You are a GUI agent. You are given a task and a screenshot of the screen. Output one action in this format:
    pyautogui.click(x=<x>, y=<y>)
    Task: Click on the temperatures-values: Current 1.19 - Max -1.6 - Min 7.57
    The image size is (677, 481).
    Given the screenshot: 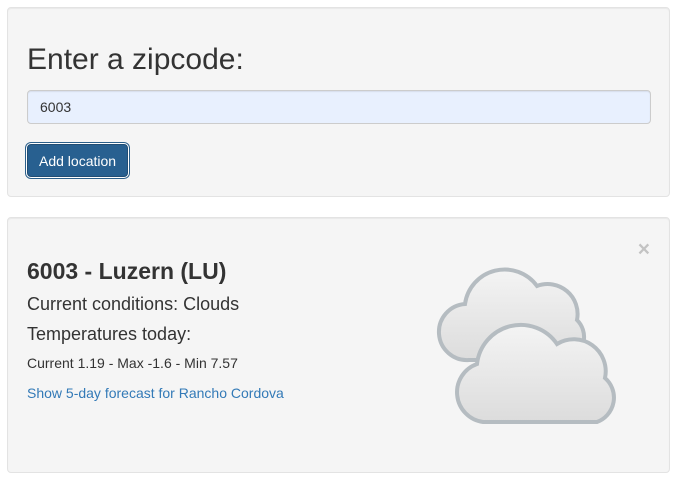 What is the action you would take?
    pyautogui.click(x=132, y=363)
    